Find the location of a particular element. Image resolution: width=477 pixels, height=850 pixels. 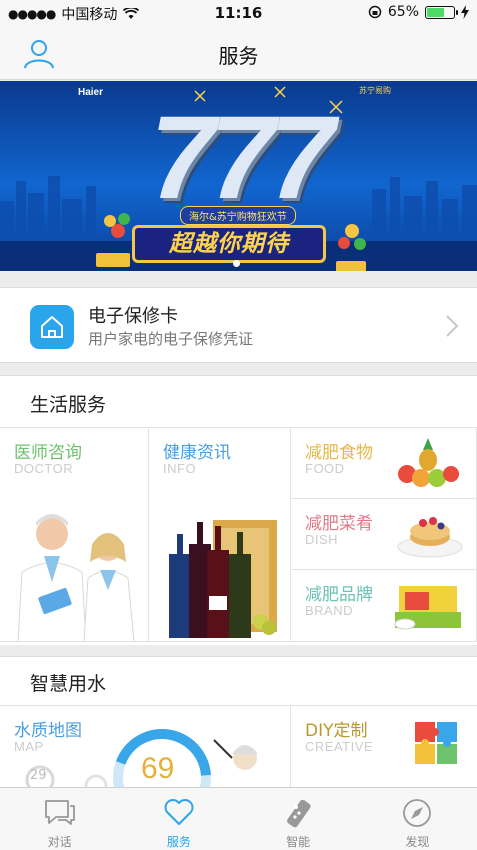

section-title: 生活服务 is located at coordinates (68, 405).